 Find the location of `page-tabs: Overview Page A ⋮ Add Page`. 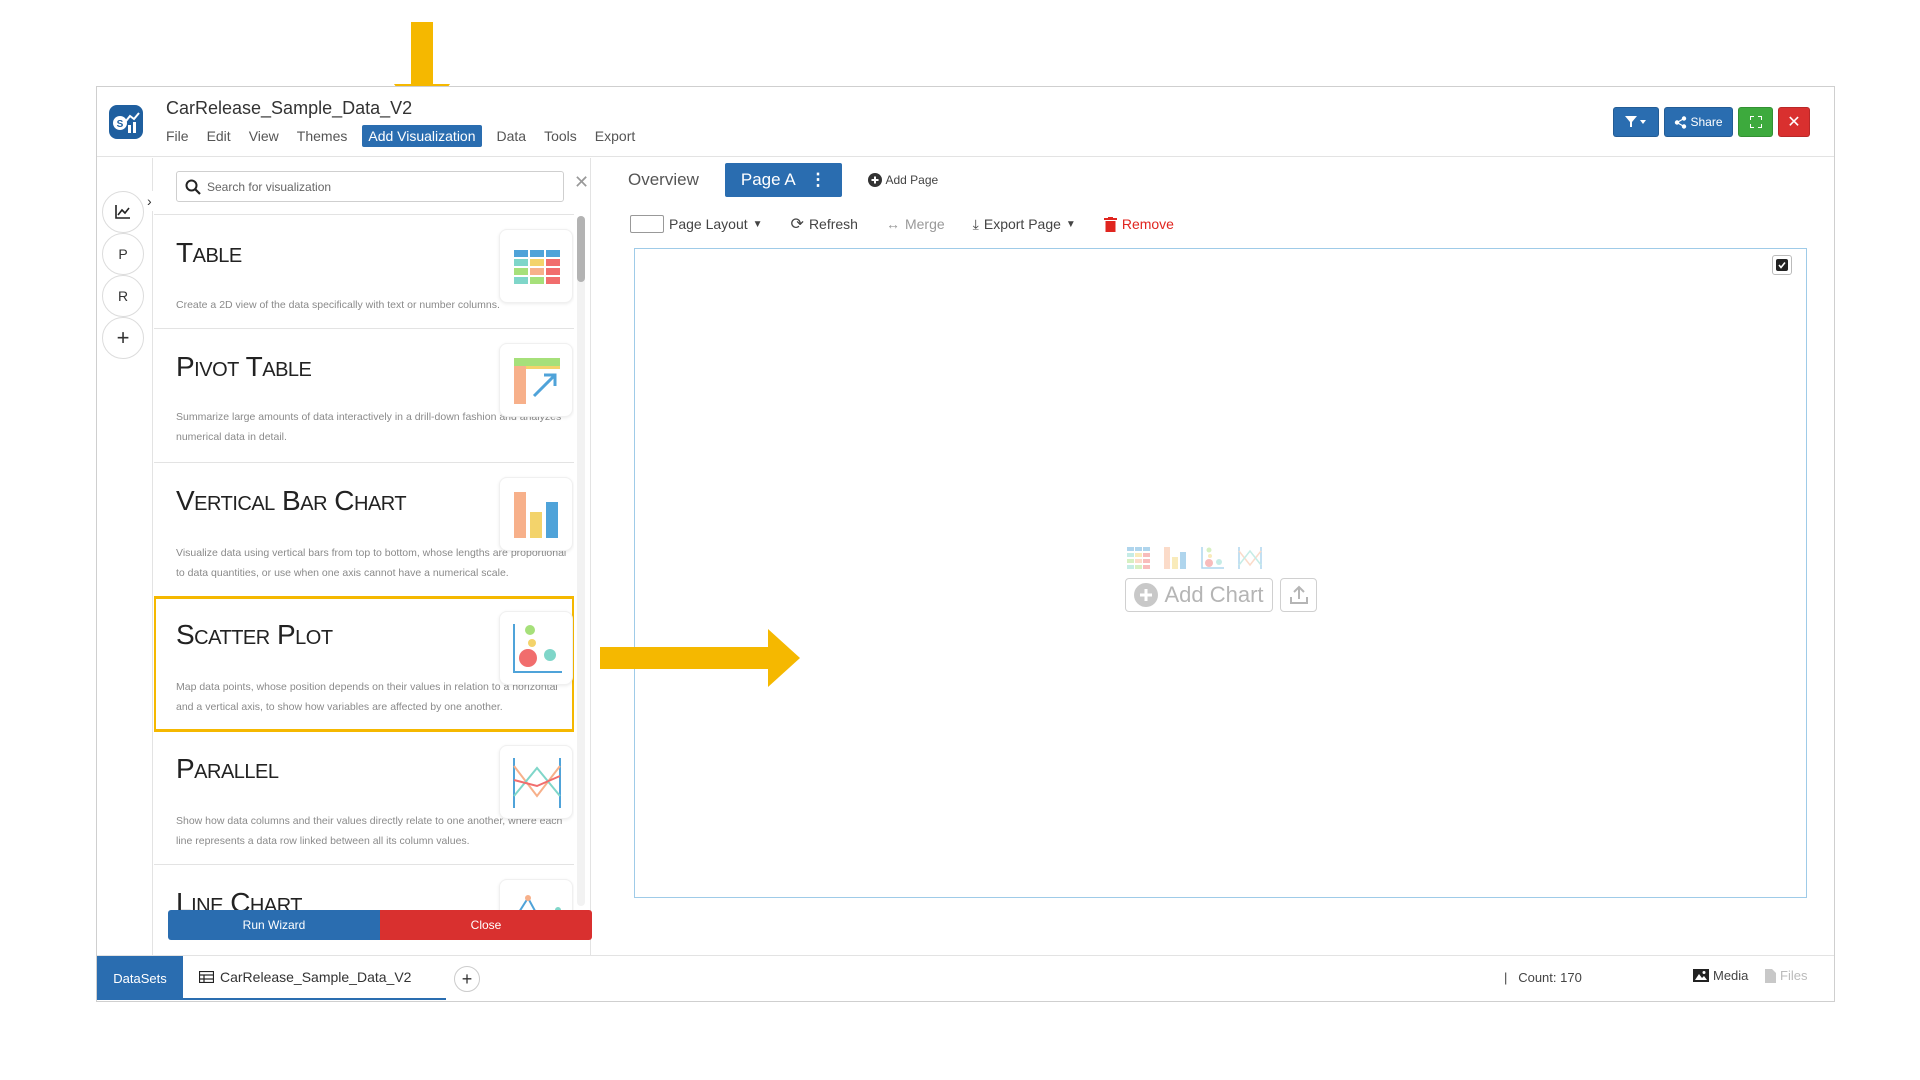

page-tabs: Overview Page A ⋮ Add Page is located at coordinates (774, 180).